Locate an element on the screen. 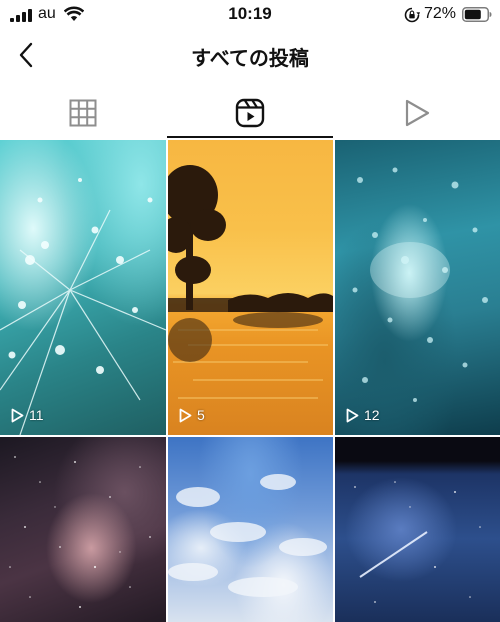 This screenshot has width=500, height=622. meteor-thumbnail is located at coordinates (417, 529).